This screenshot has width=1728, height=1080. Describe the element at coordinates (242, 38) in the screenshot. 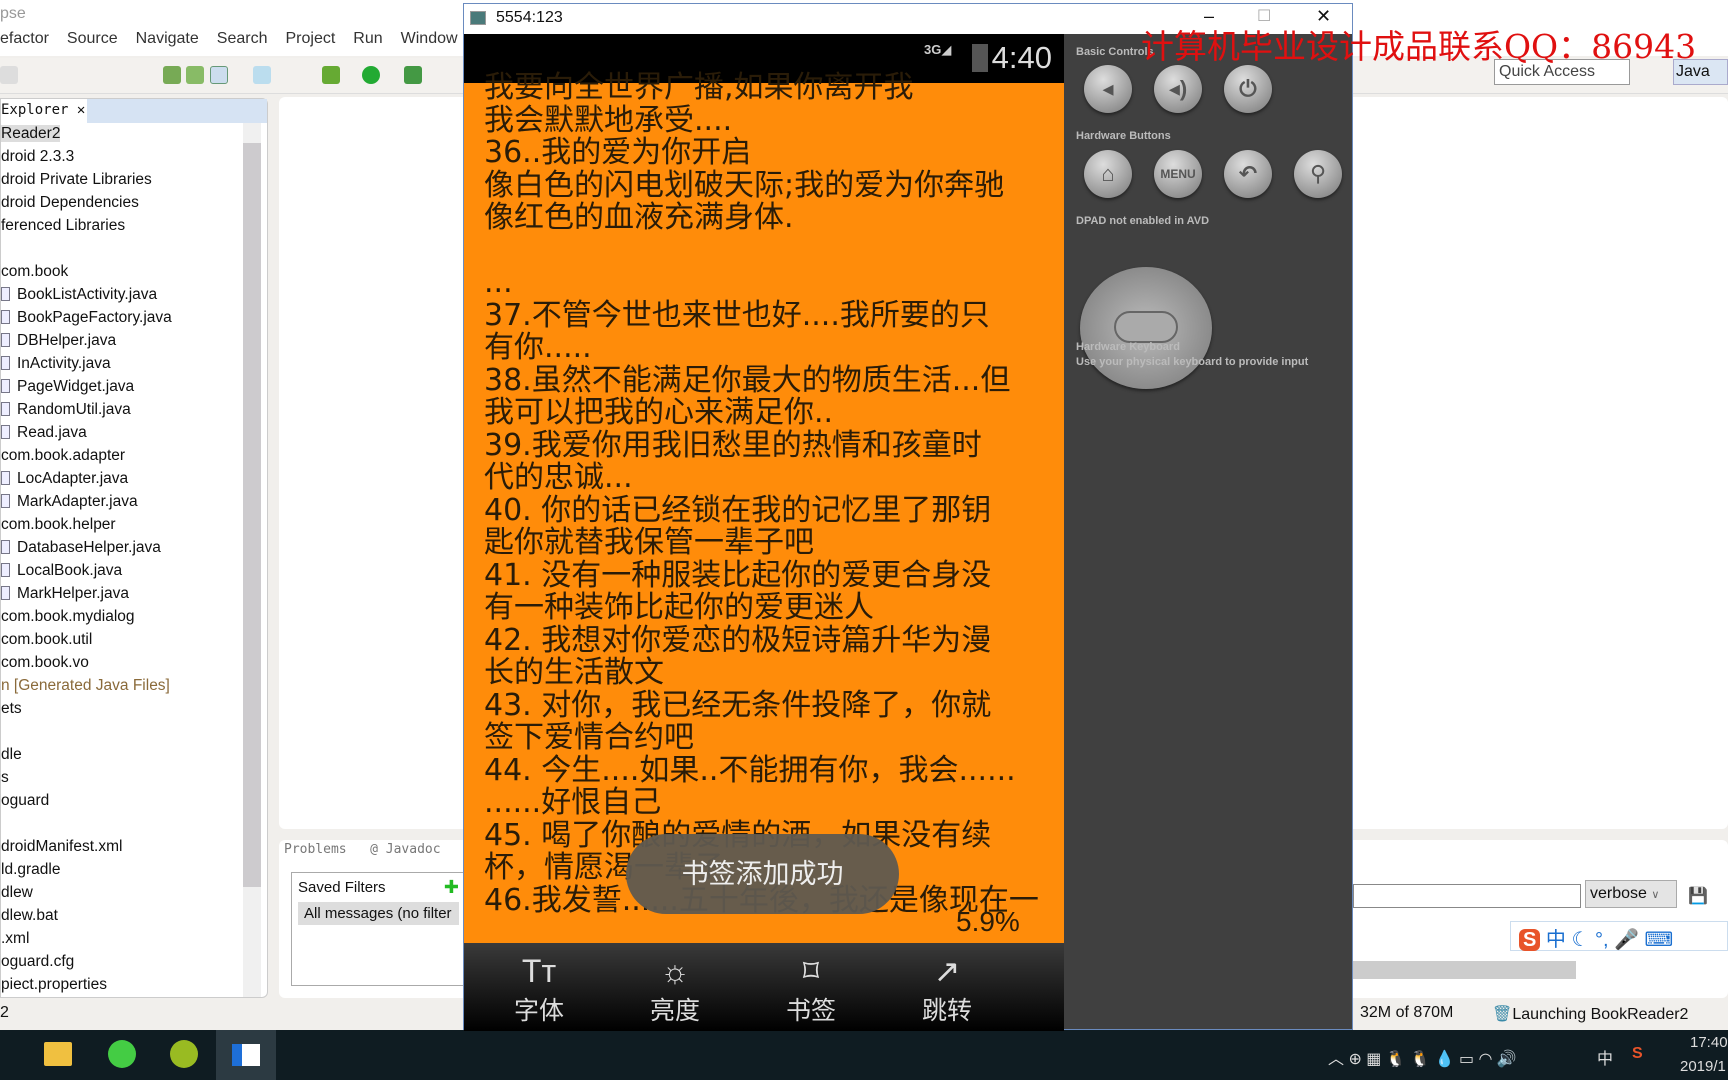

I see `menu-item: Search` at that location.